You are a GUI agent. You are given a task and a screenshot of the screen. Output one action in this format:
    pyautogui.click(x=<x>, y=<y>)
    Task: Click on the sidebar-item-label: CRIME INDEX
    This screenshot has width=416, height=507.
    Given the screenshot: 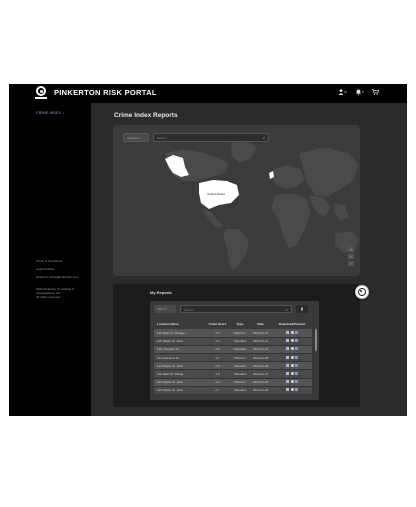 What is the action you would take?
    pyautogui.click(x=49, y=113)
    